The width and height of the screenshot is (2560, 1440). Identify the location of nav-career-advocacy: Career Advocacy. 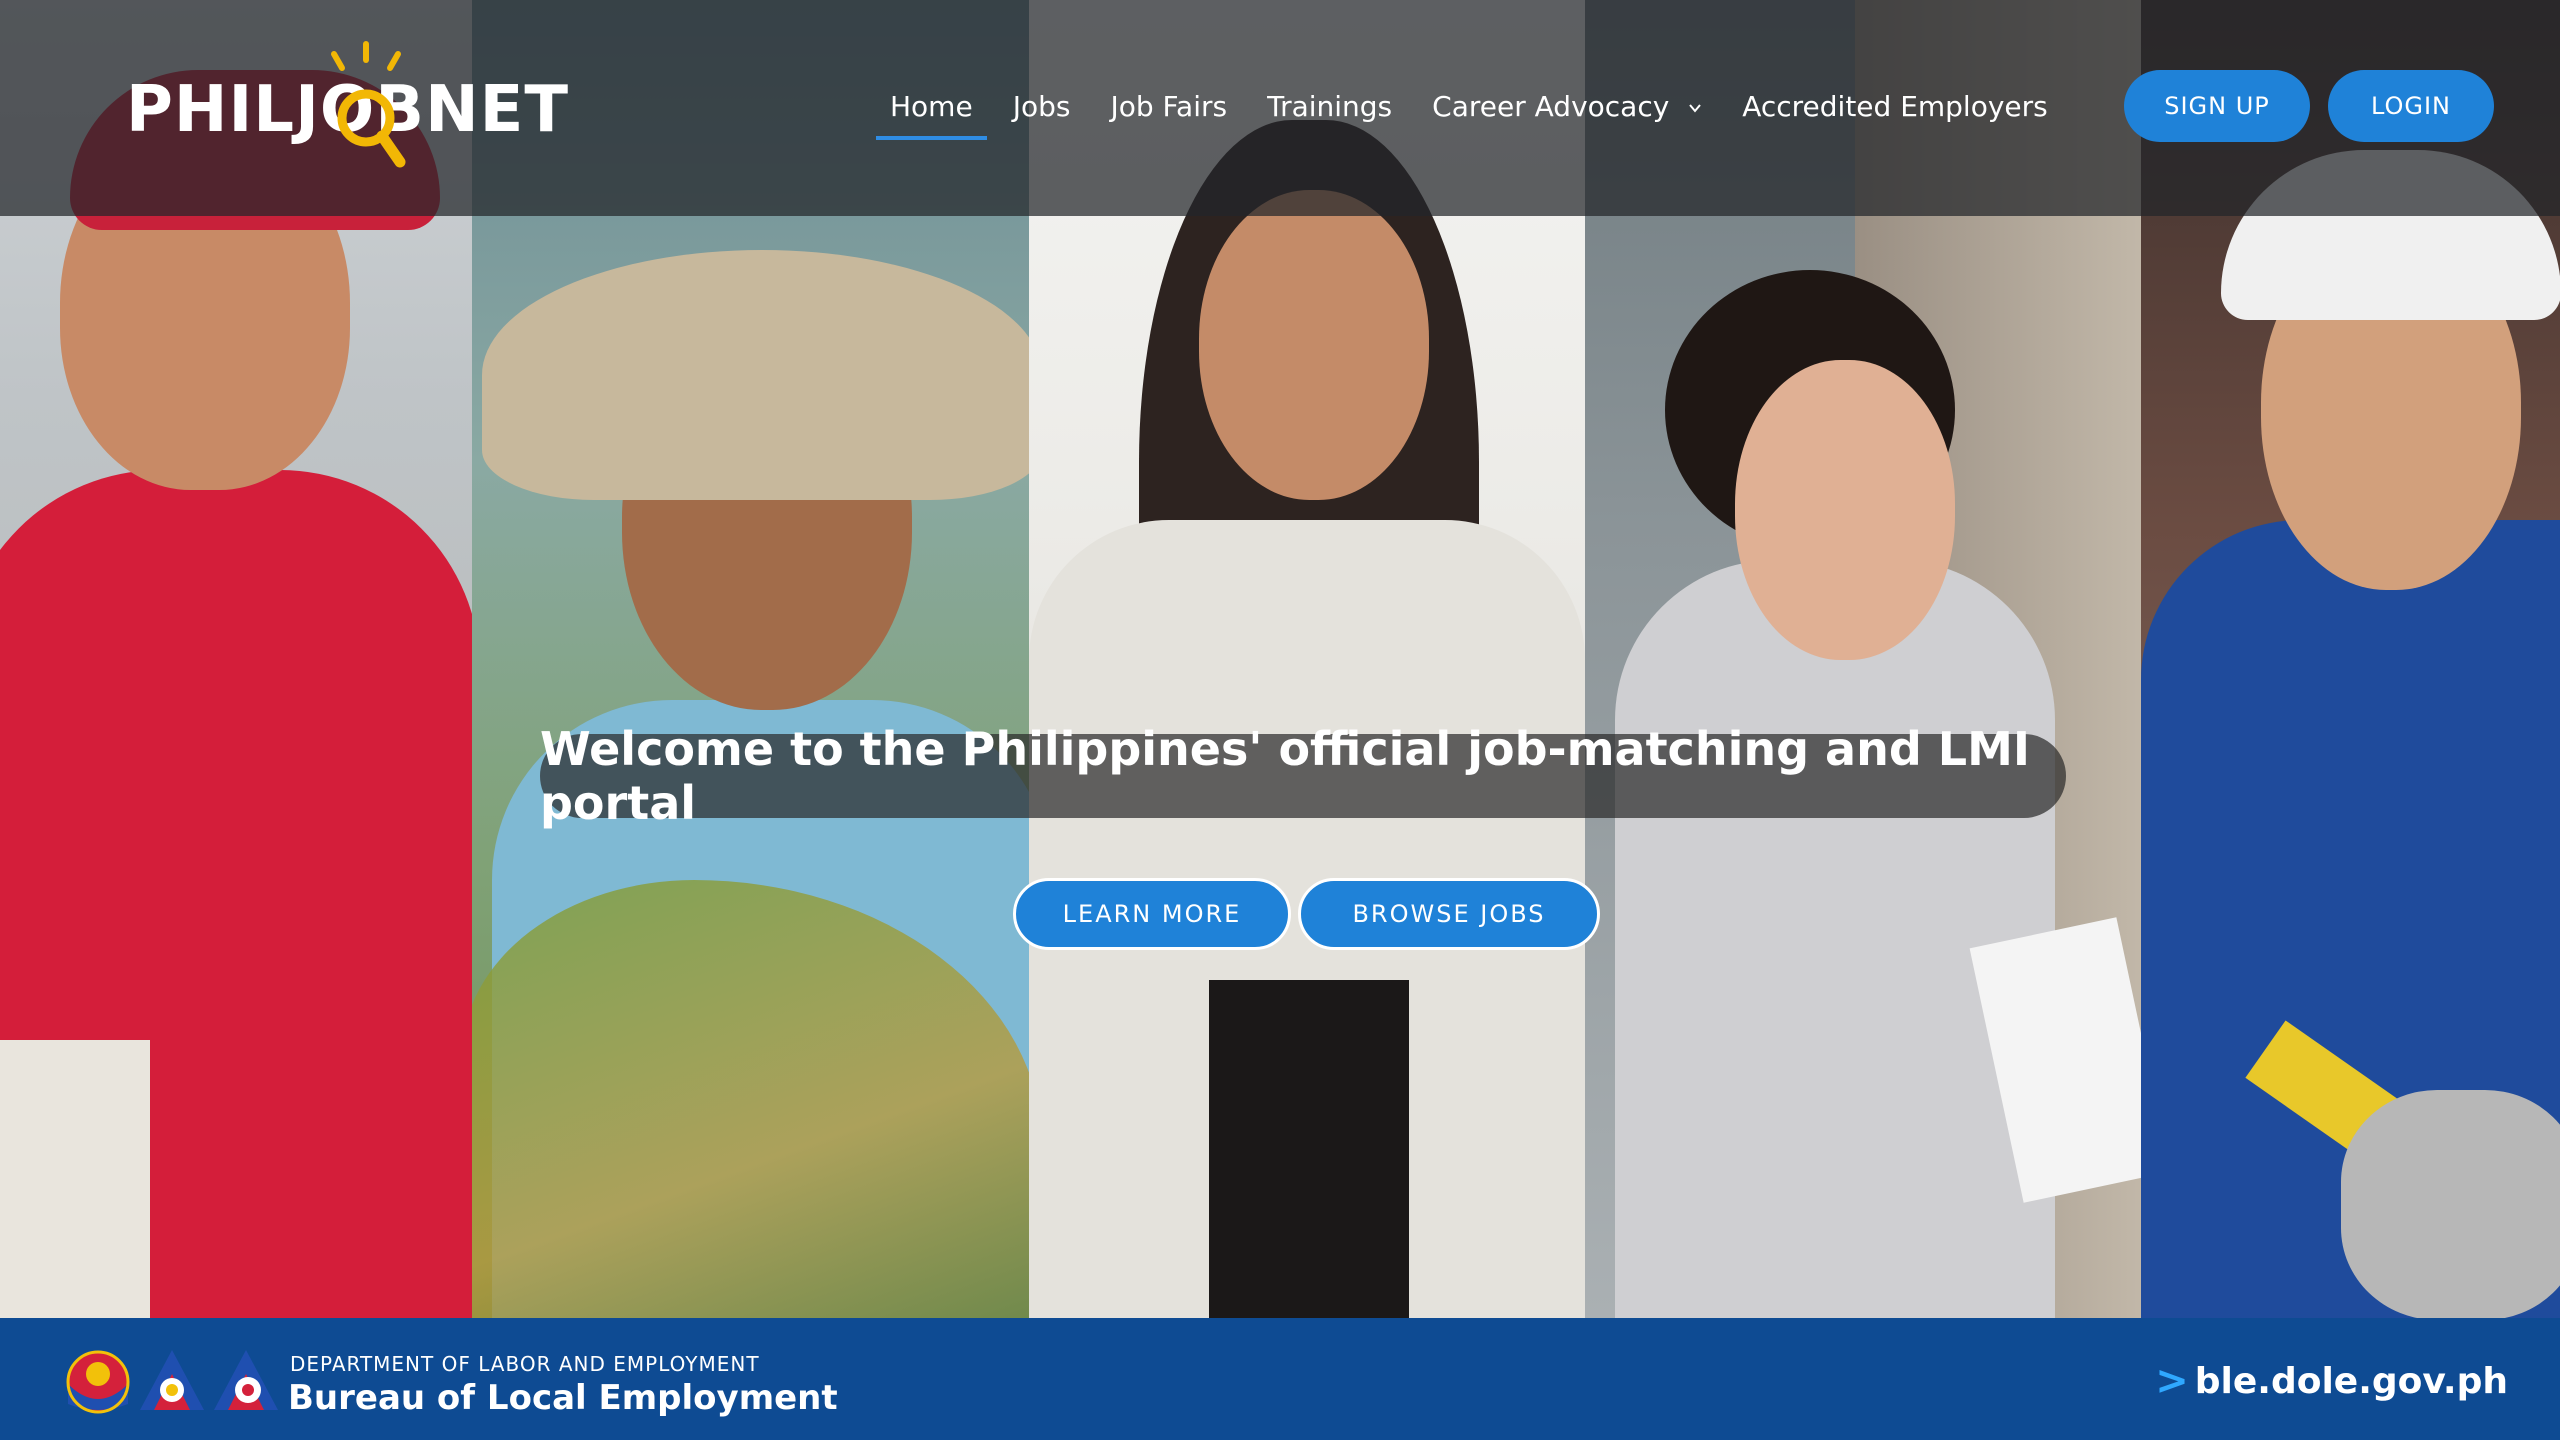
(1567, 107).